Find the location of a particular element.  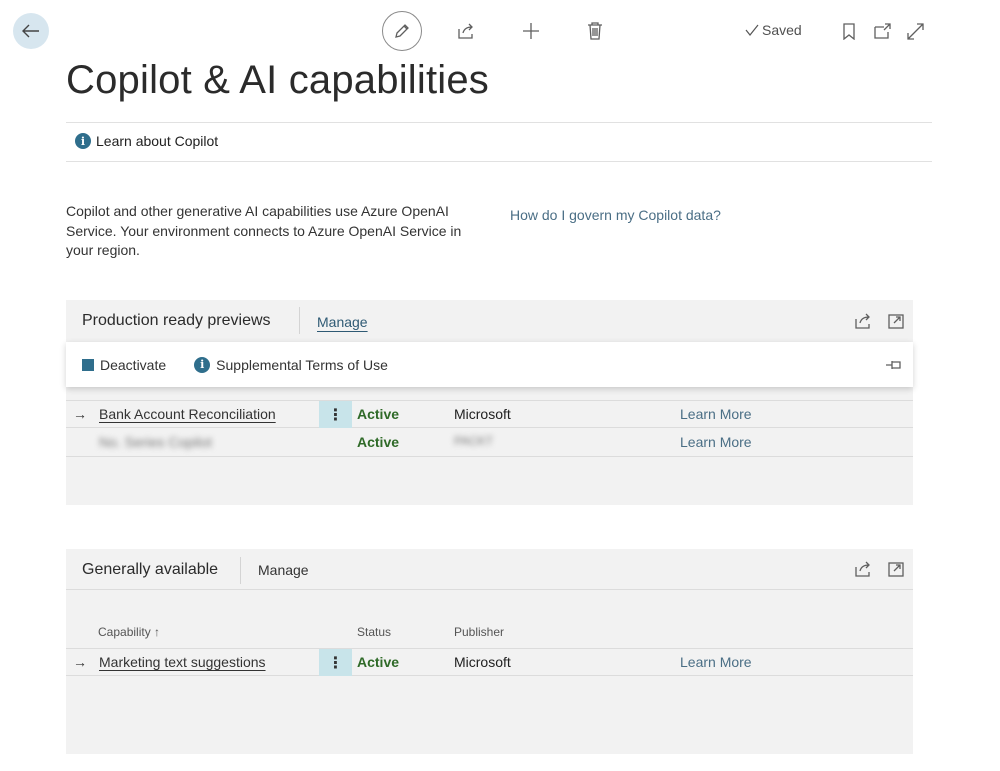

bookmark-icon is located at coordinates (849, 31).